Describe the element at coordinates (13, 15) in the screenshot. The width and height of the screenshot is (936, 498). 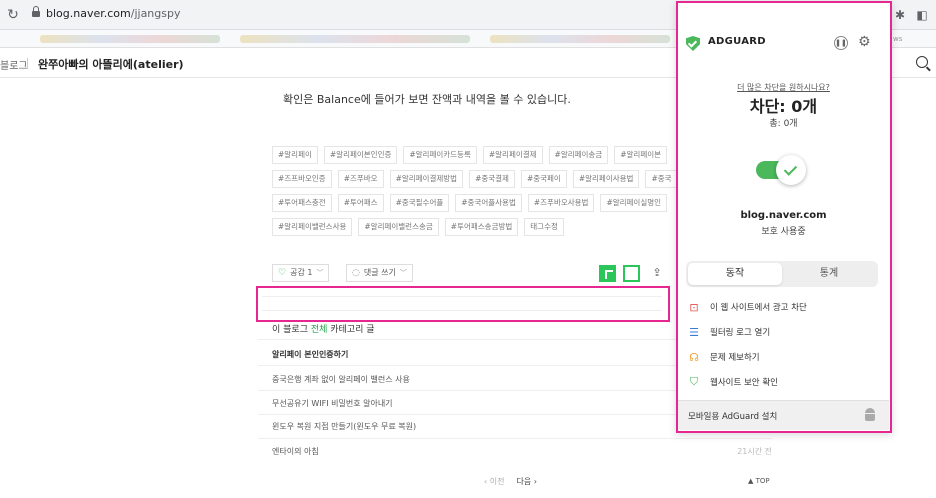
I see `reload-icon: ↻` at that location.